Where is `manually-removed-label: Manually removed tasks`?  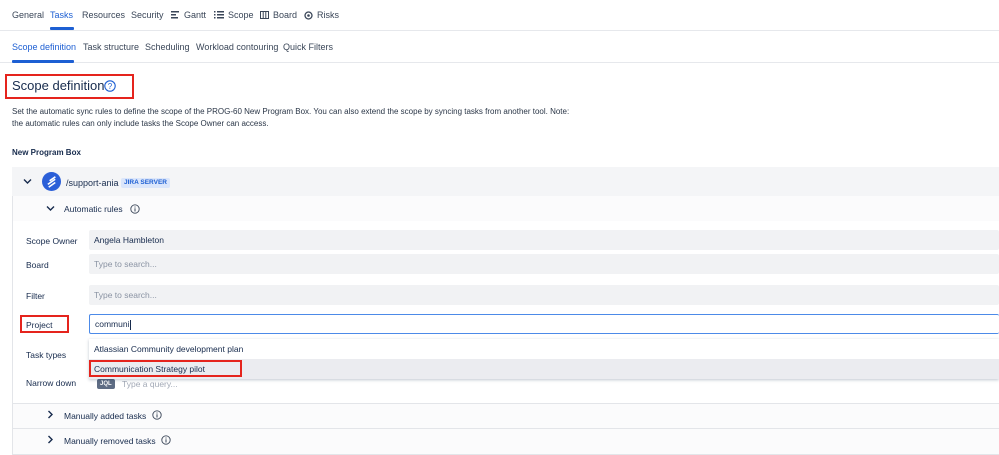
manually-removed-label: Manually removed tasks is located at coordinates (110, 441).